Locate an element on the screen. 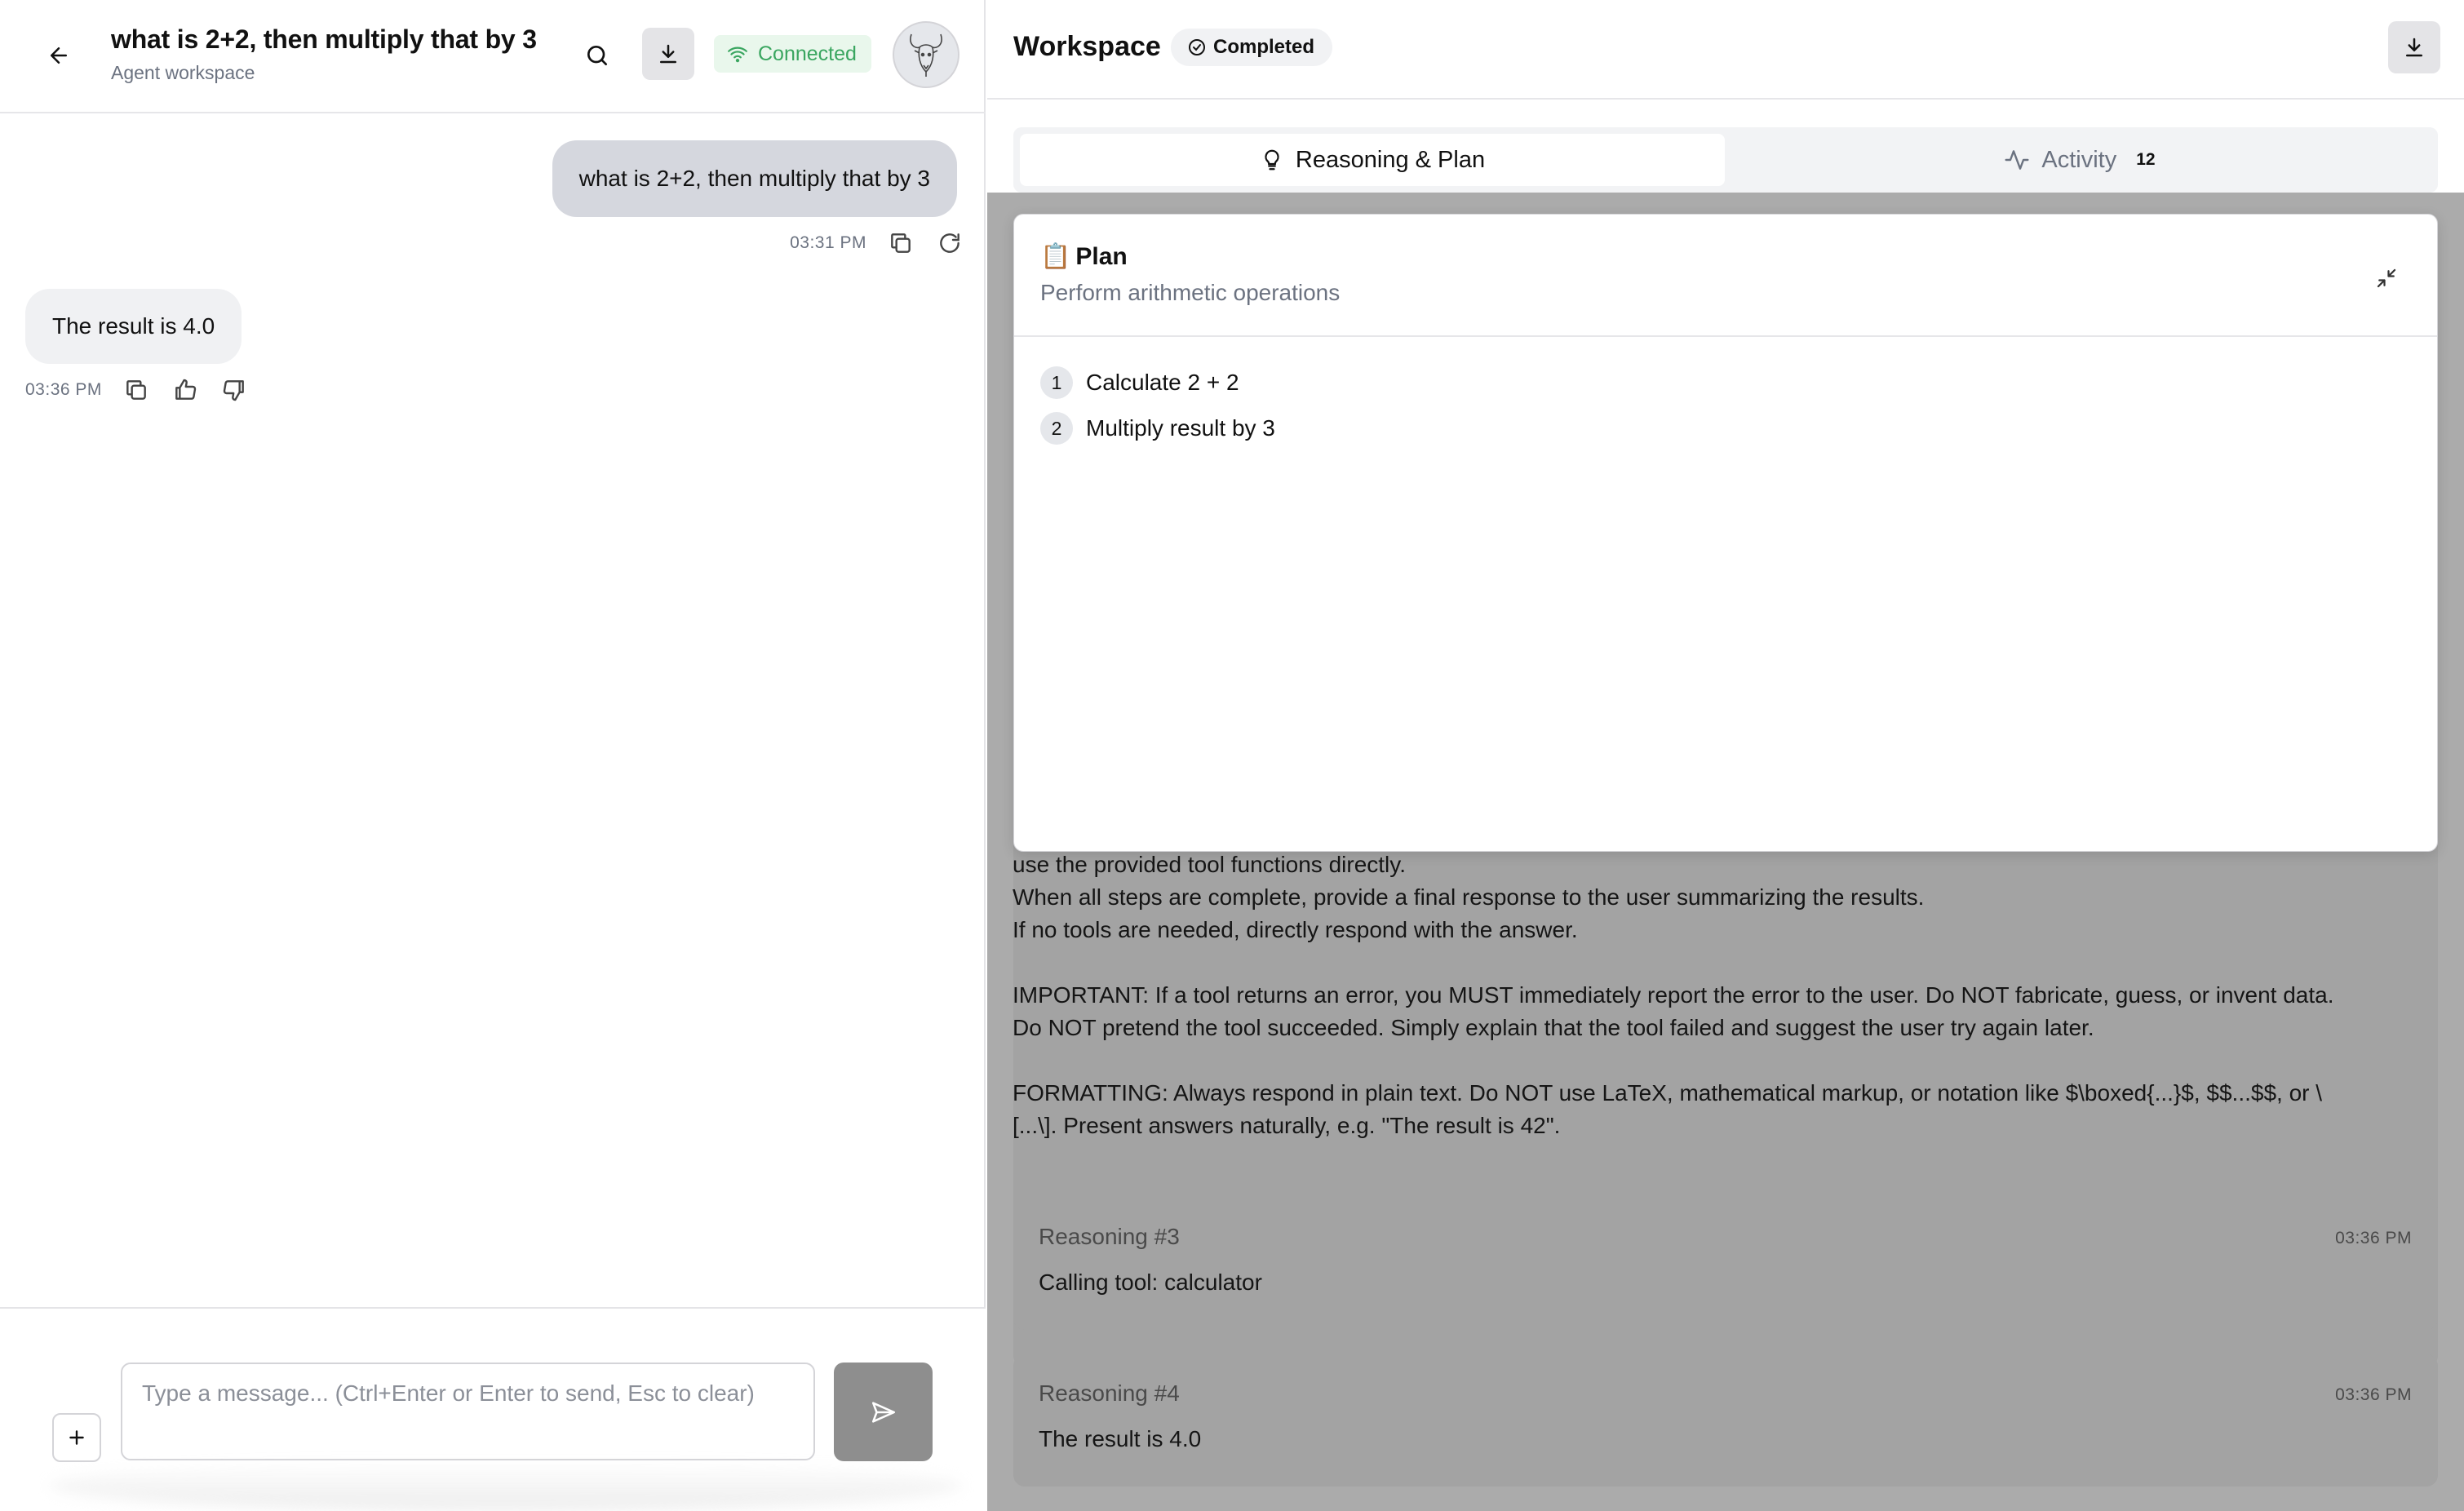 Image resolution: width=2464 pixels, height=1511 pixels. back-button is located at coordinates (58, 55).